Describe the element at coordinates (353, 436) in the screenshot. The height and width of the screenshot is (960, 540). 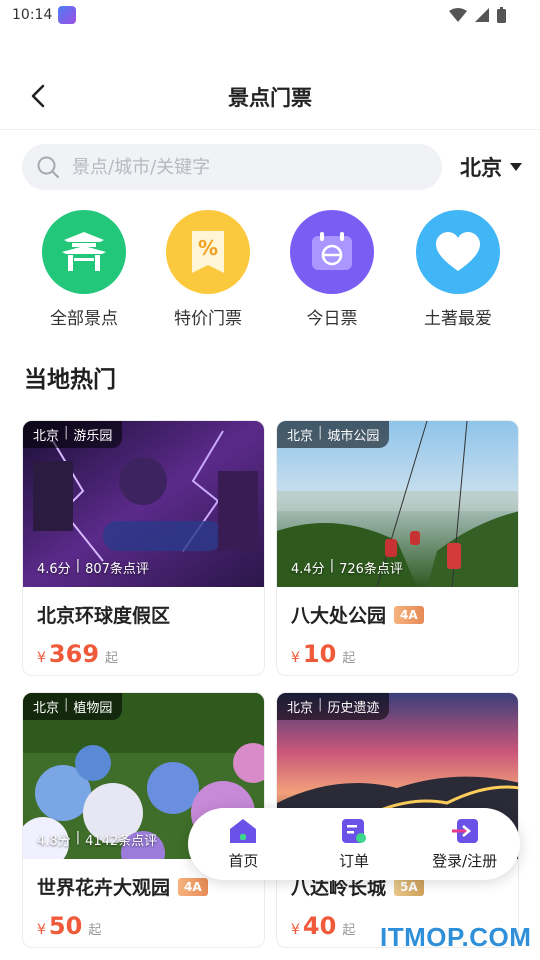
I see `tag-type: 城市公园` at that location.